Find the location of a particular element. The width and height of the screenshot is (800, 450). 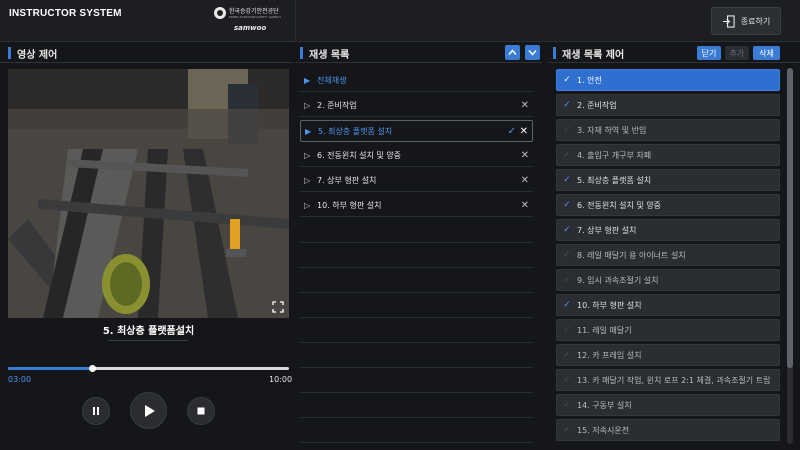

close-list-button: 닫기 is located at coordinates (709, 53).